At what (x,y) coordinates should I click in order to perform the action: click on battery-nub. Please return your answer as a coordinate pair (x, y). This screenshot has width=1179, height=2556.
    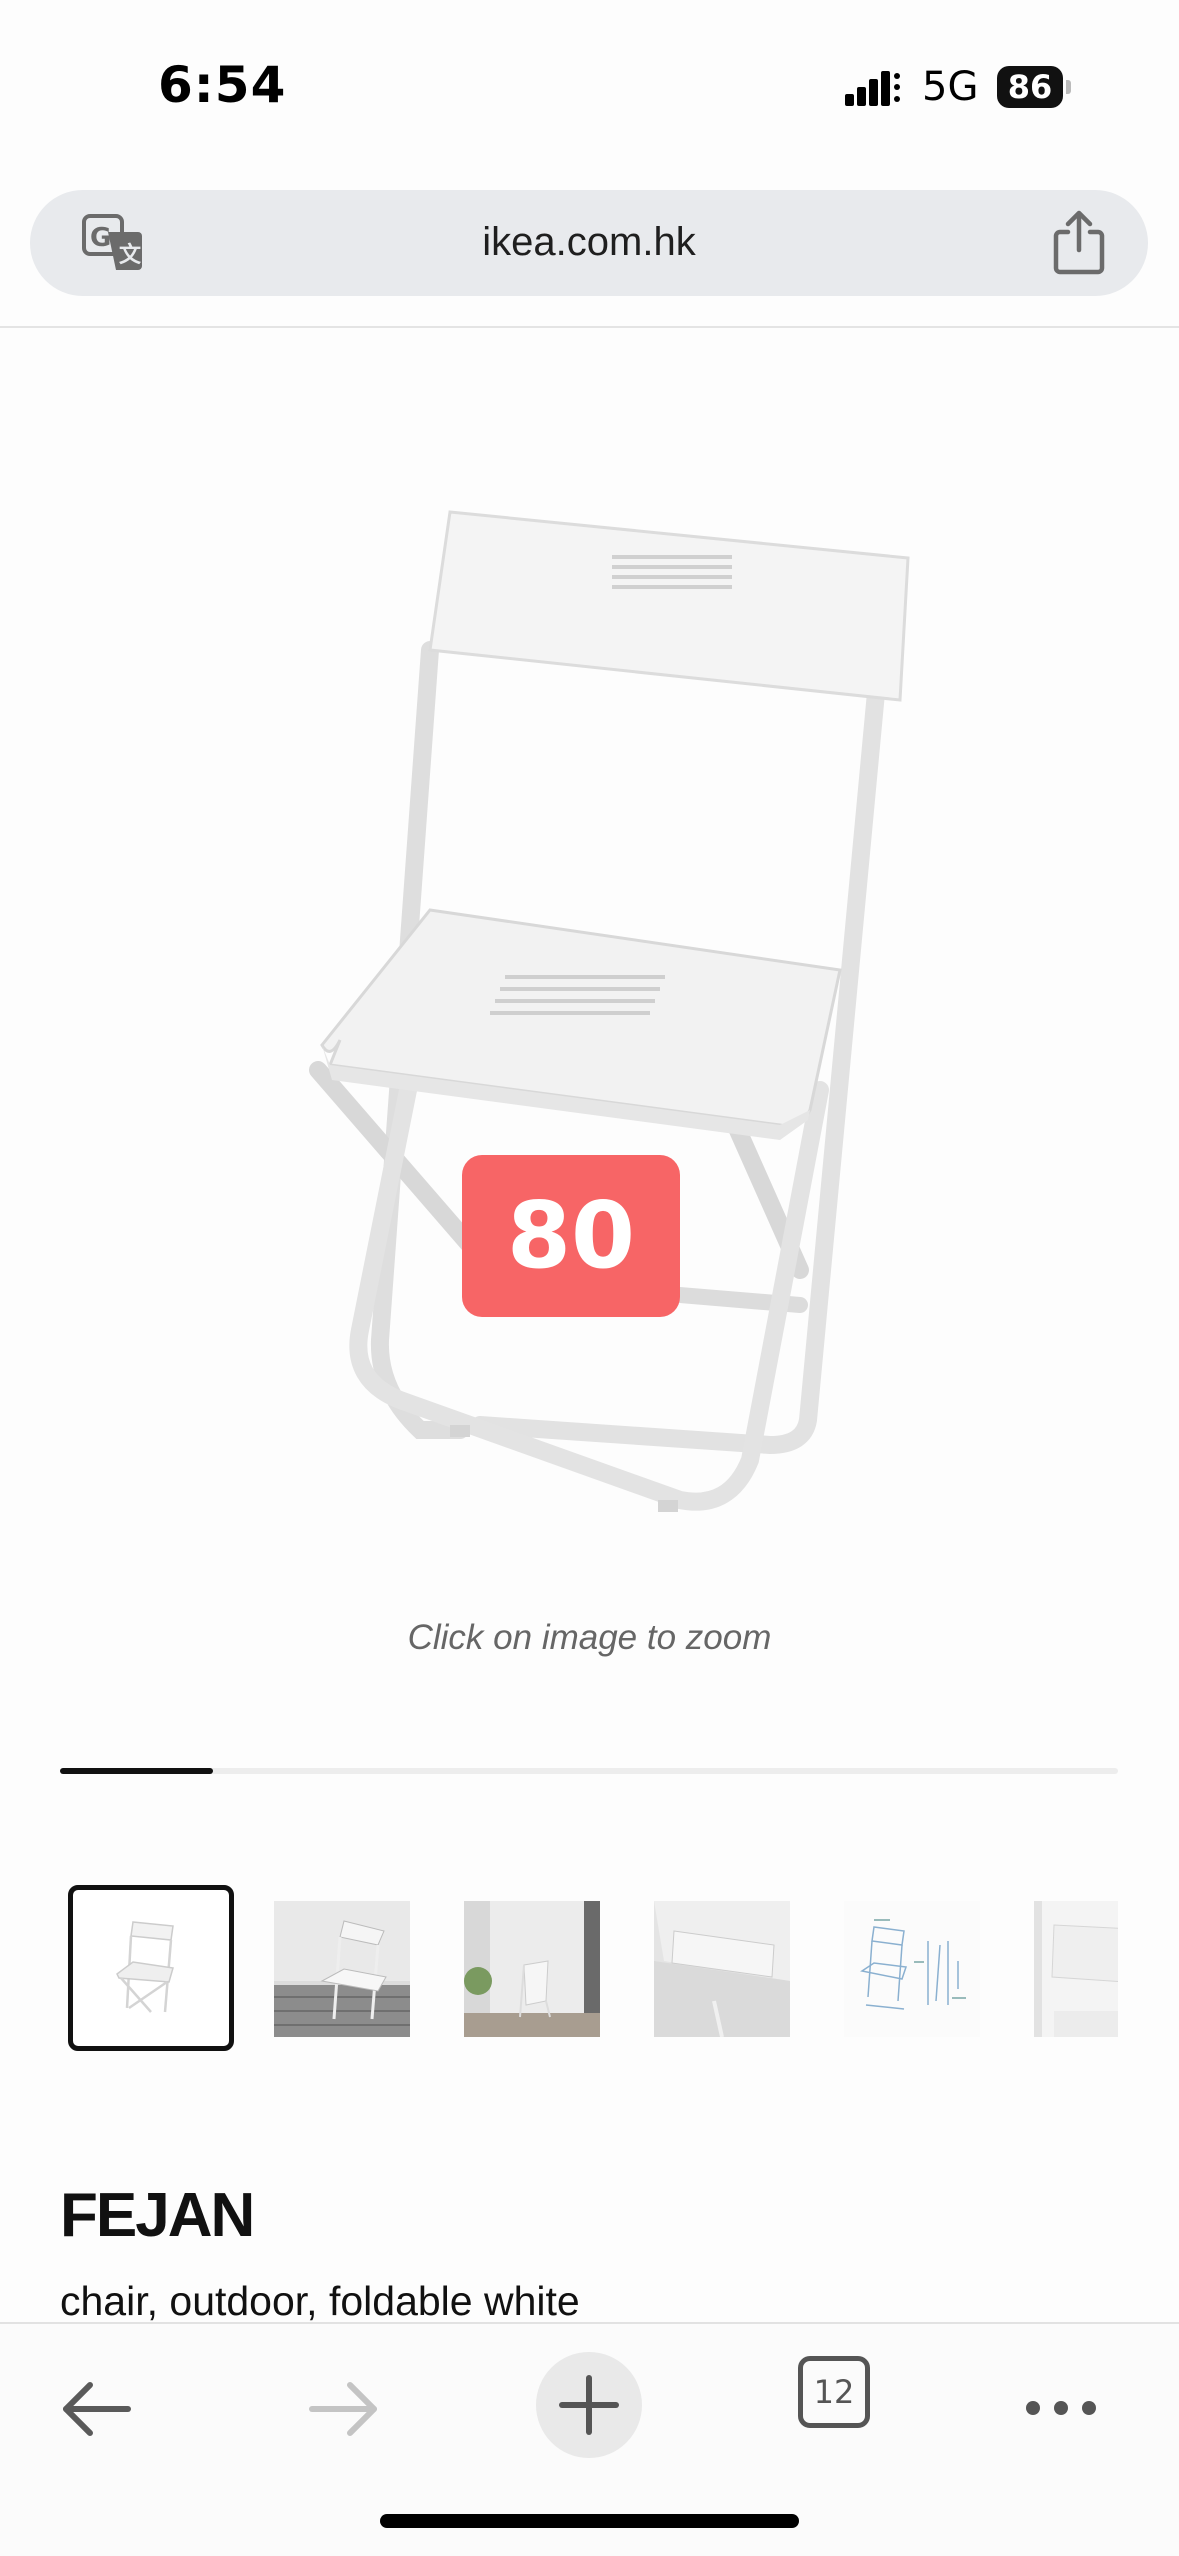
    Looking at the image, I should click on (1068, 87).